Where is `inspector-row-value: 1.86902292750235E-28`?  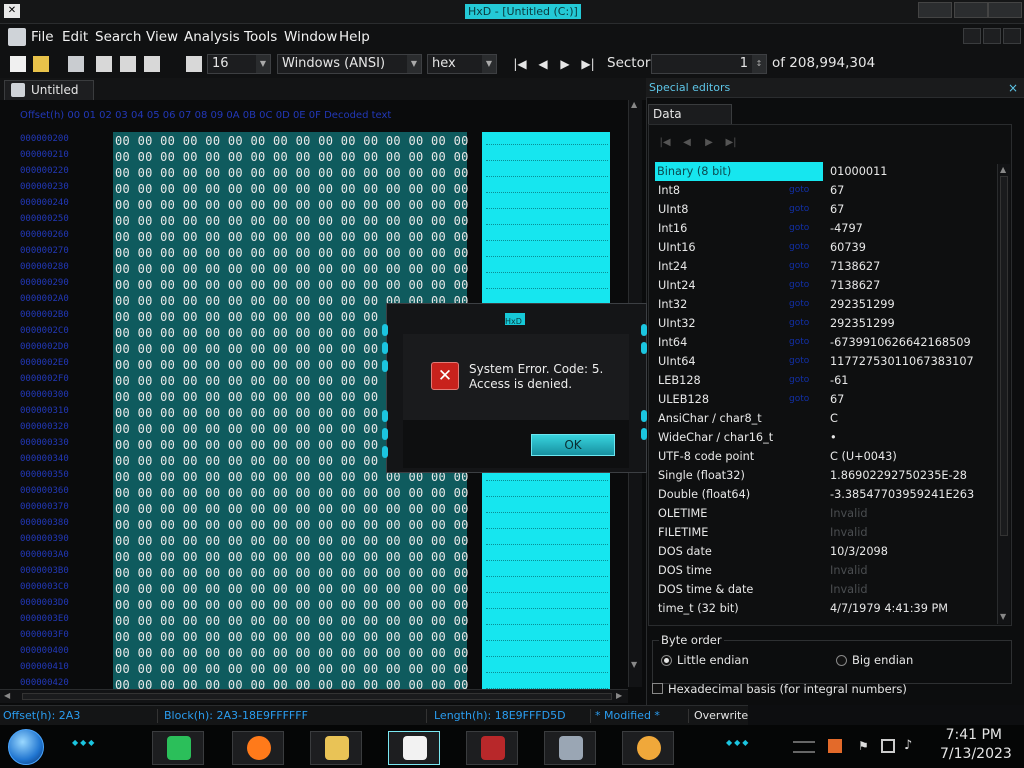
inspector-row-value: 1.86902292750235E-28 is located at coordinates (898, 475).